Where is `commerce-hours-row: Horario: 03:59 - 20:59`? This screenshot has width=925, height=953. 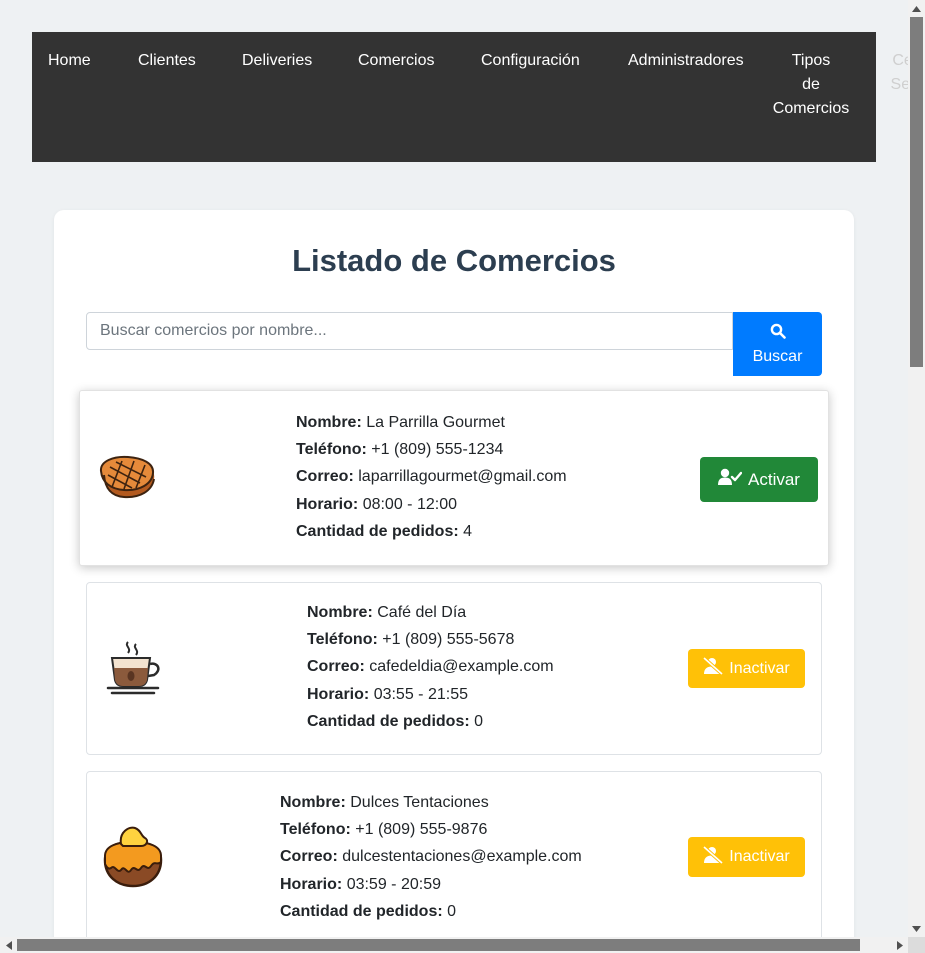
commerce-hours-row: Horario: 03:59 - 20:59 is located at coordinates (431, 884).